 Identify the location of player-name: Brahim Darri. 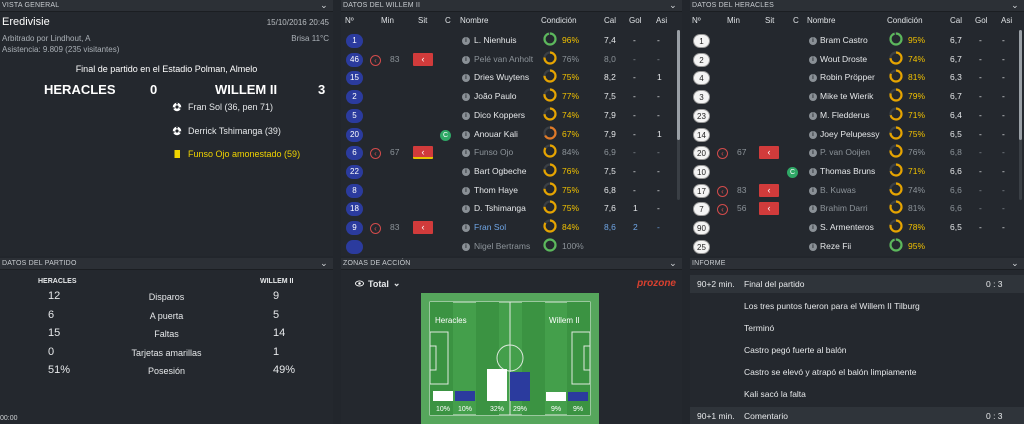
(844, 208).